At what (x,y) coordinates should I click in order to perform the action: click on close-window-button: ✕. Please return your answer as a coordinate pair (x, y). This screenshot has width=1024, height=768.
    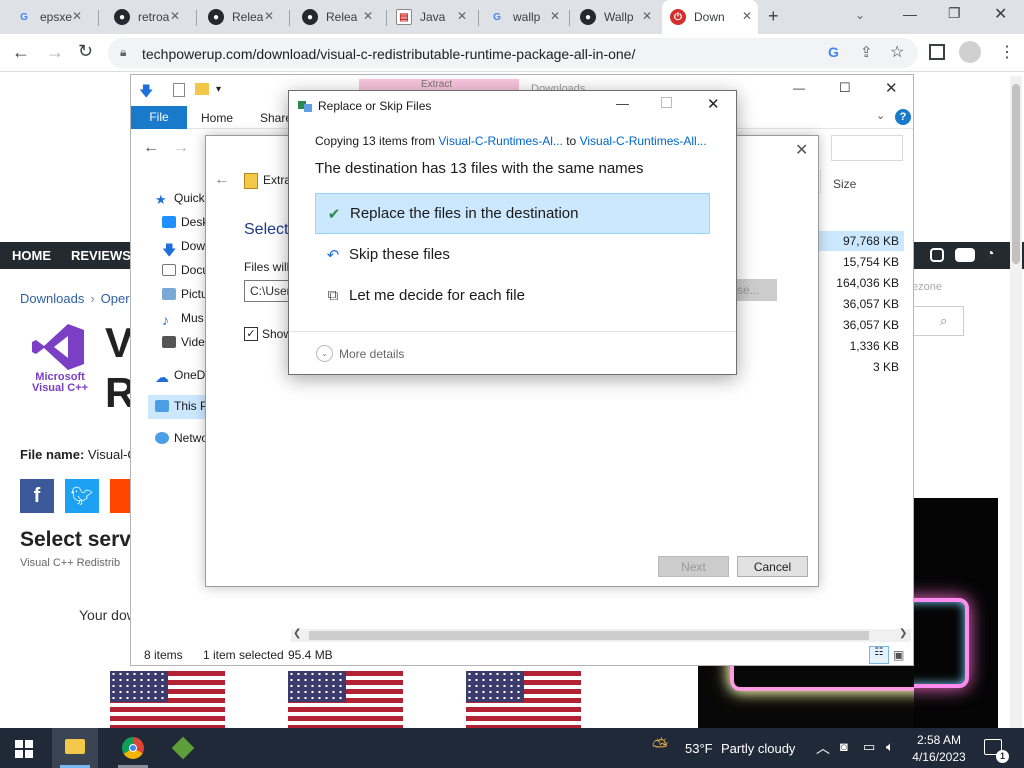
    Looking at the image, I should click on (1000, 14).